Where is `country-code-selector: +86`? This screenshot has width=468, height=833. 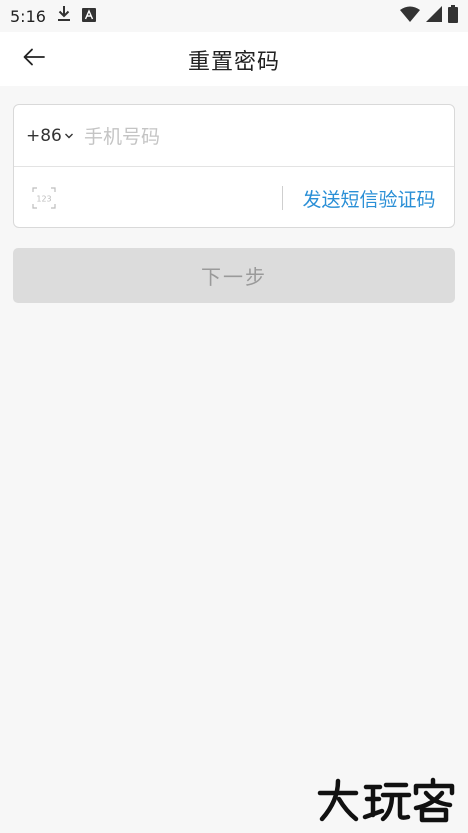 country-code-selector: +86 is located at coordinates (50, 136).